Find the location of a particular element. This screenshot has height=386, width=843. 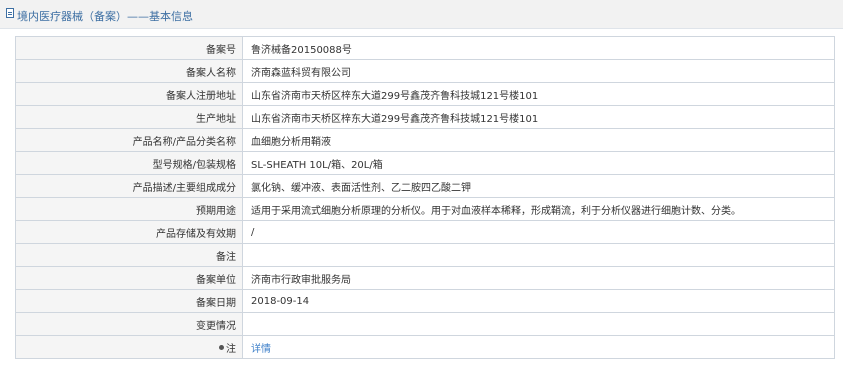

row-label: 变更情况 is located at coordinates (129, 324).